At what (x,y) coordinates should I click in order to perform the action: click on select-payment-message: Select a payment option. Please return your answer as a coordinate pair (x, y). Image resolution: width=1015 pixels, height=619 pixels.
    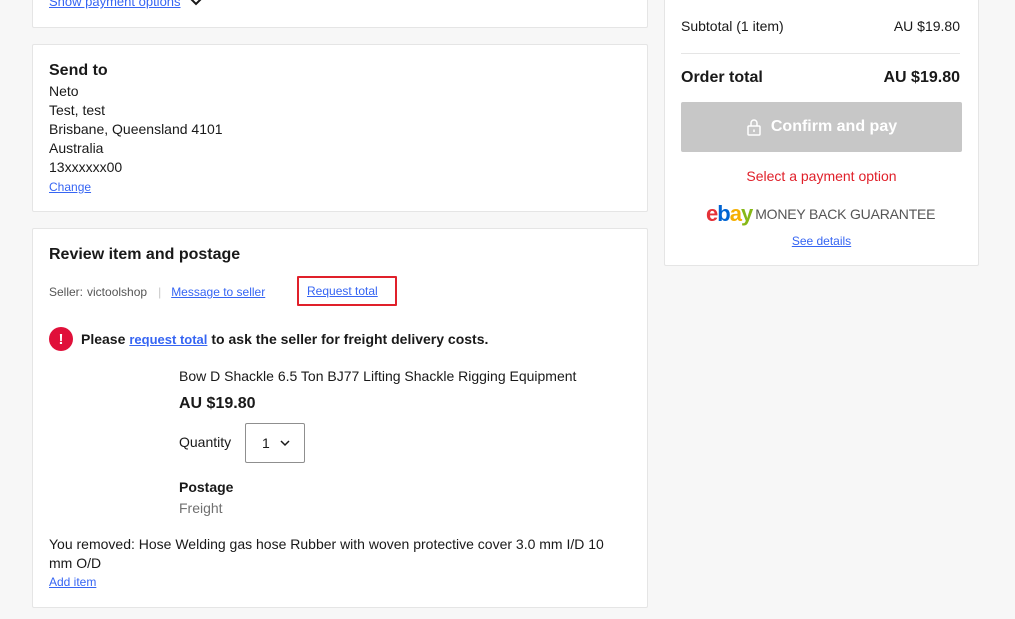
    Looking at the image, I should click on (821, 176).